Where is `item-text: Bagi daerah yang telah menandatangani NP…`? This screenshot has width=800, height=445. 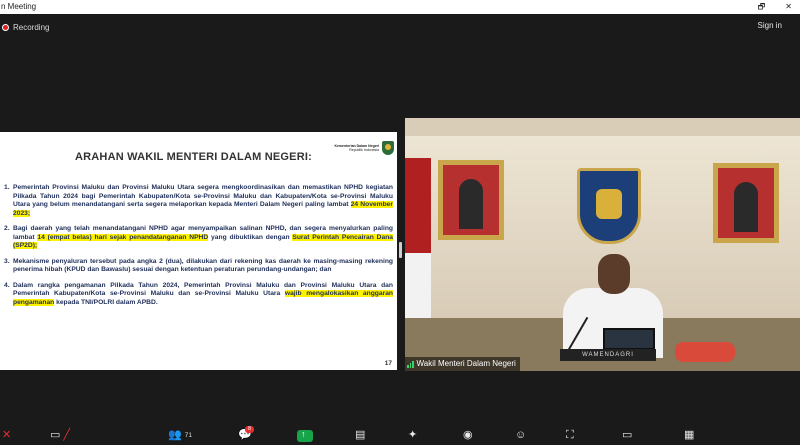 item-text: Bagi daerah yang telah menandatangani NP… is located at coordinates (203, 238).